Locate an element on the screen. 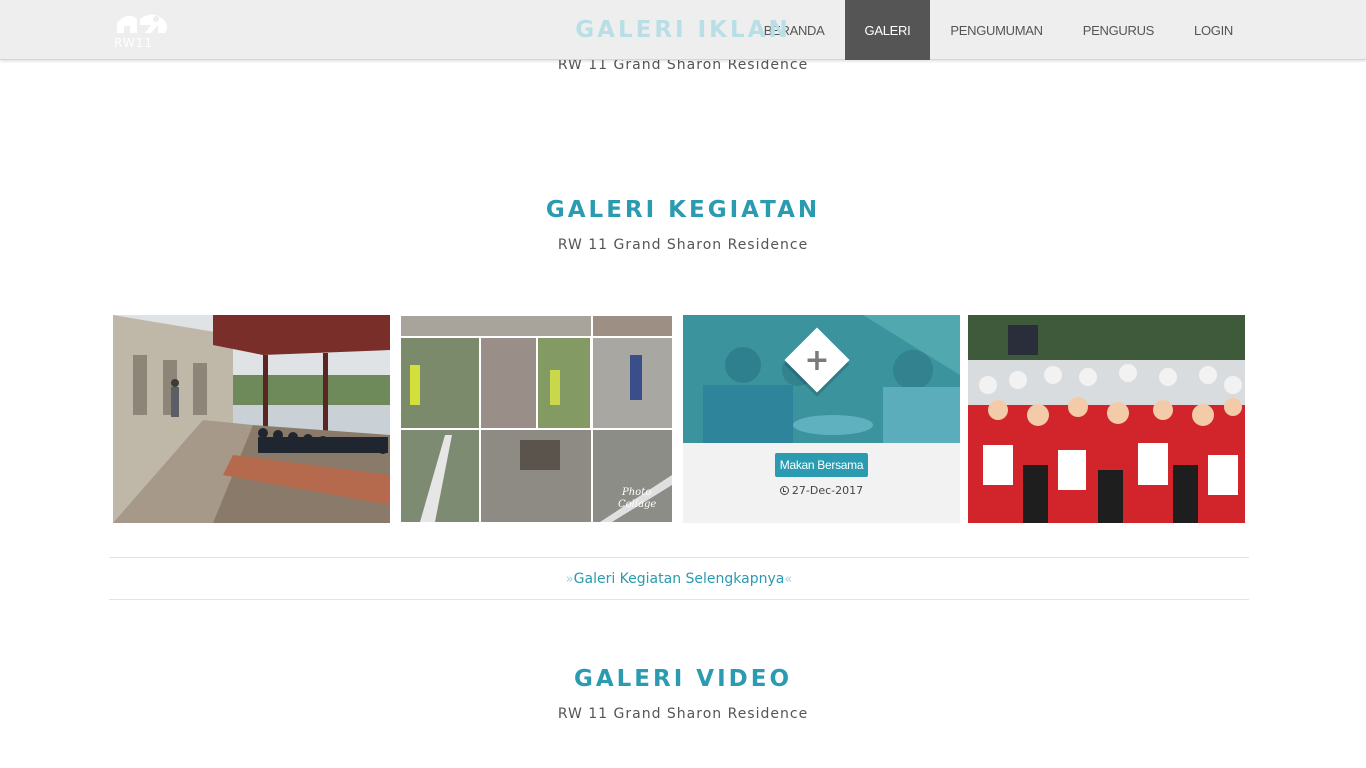  gallery-card: Photo Collage is located at coordinates (536, 419).